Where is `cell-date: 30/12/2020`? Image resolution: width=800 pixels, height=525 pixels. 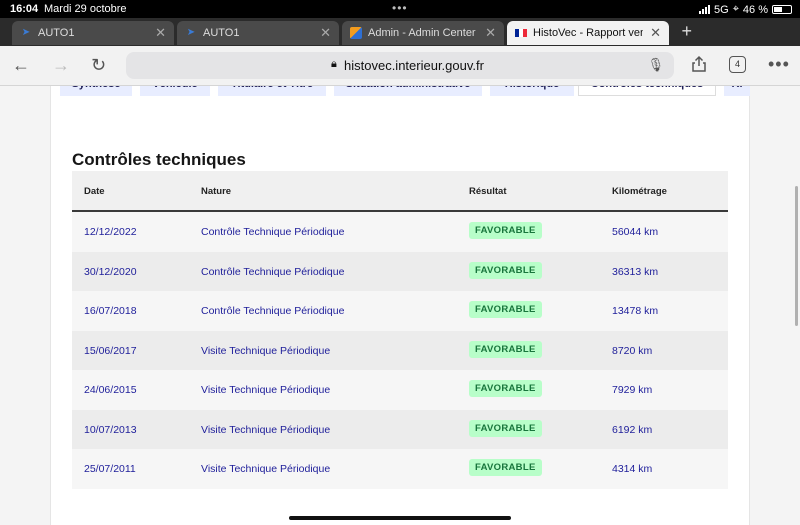 cell-date: 30/12/2020 is located at coordinates (110, 271).